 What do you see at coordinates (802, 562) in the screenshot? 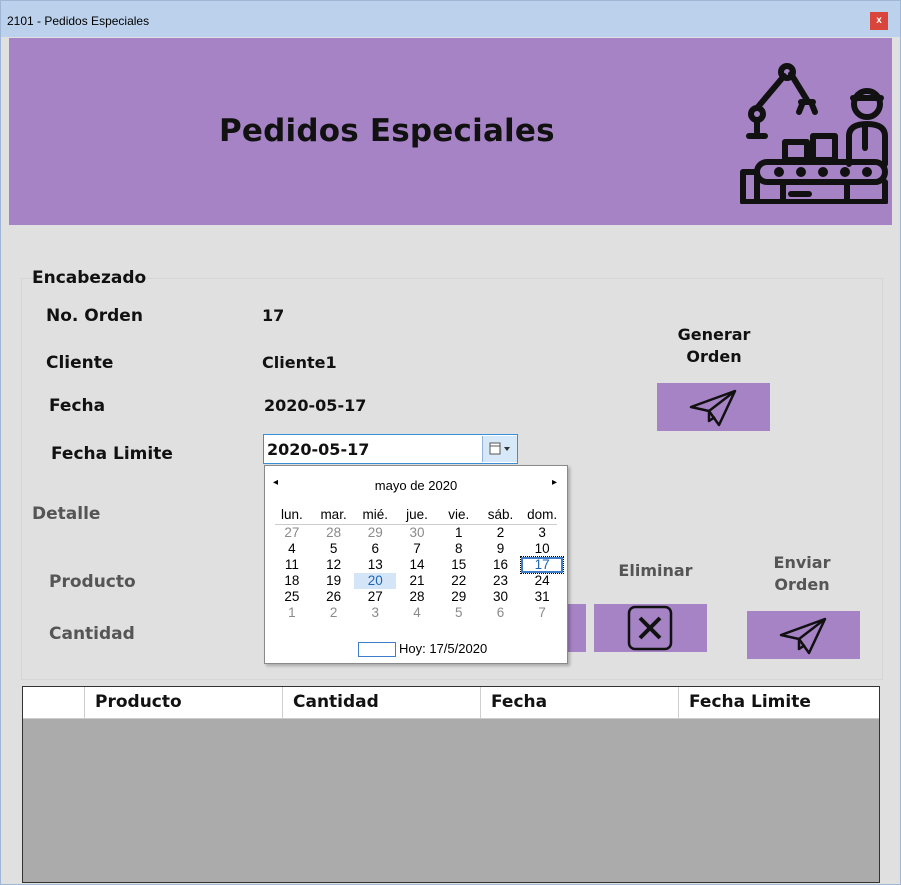
I see `enviar-caption-line1: Enviar` at bounding box center [802, 562].